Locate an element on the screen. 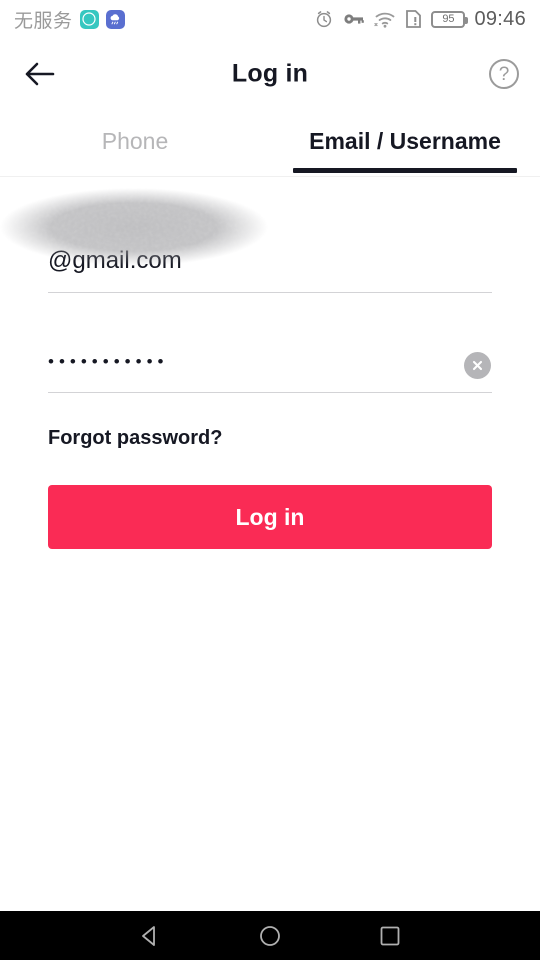 The height and width of the screenshot is (960, 540). status-bar-left: 无服务 is located at coordinates (69, 19).